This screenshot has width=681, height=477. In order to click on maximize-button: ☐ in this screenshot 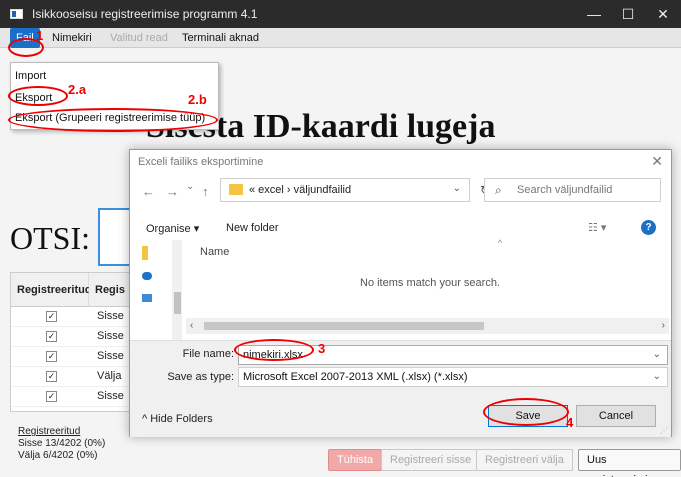, I will do `click(628, 14)`.